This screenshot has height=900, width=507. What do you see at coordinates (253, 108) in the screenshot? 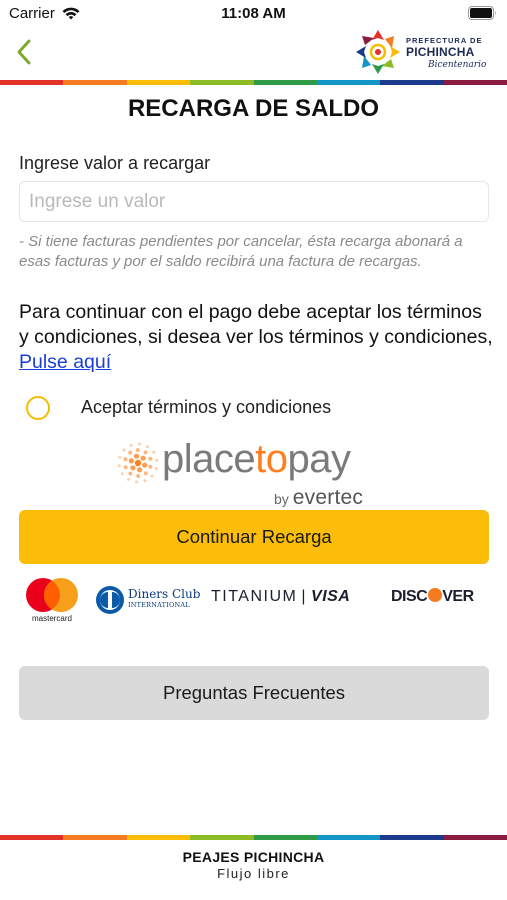
I see `page-title: RECARGA DE SALDO` at bounding box center [253, 108].